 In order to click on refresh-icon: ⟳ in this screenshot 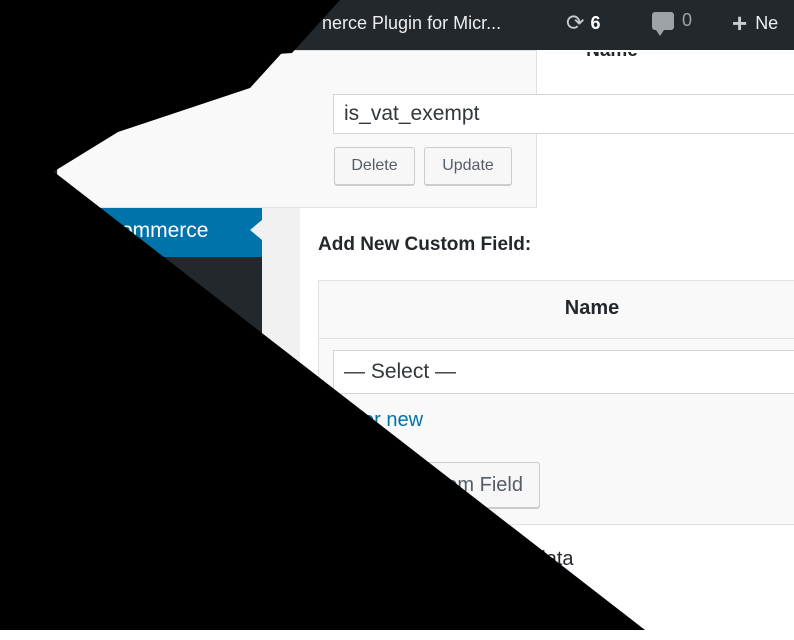, I will do `click(575, 22)`.